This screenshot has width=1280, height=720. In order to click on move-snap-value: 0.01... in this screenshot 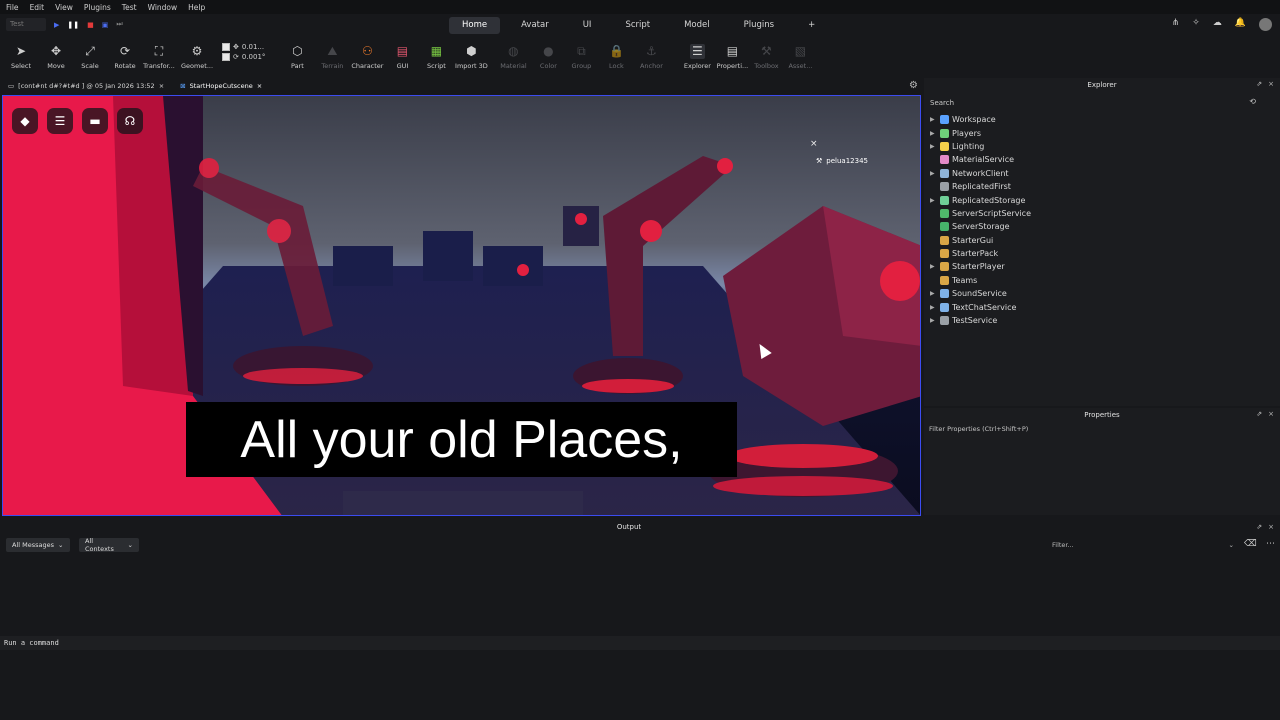, I will do `click(253, 47)`.